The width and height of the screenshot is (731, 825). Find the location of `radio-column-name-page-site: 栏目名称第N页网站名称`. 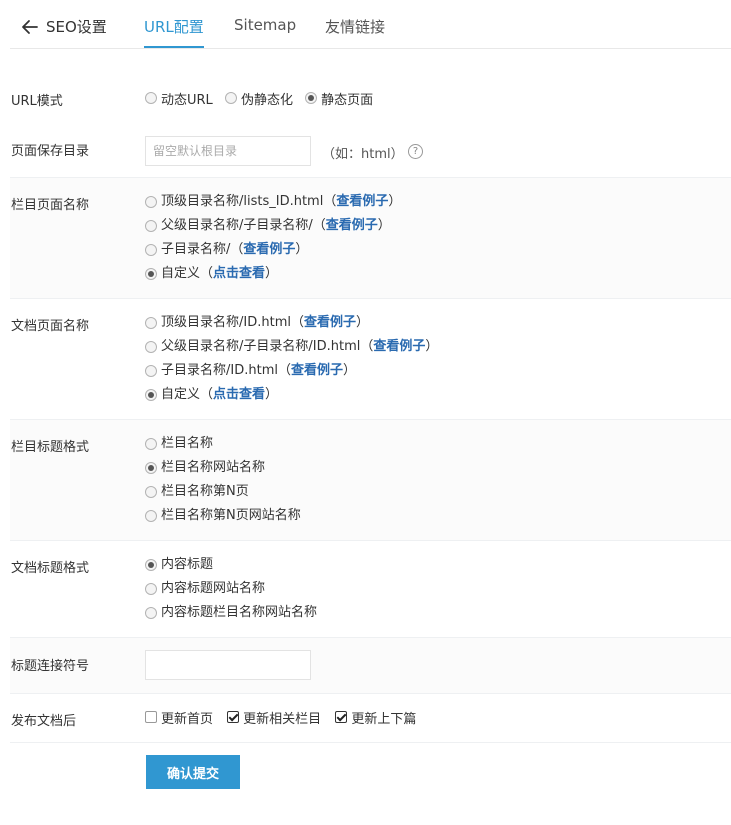

radio-column-name-page-site: 栏目名称第N页网站名称 is located at coordinates (223, 516).